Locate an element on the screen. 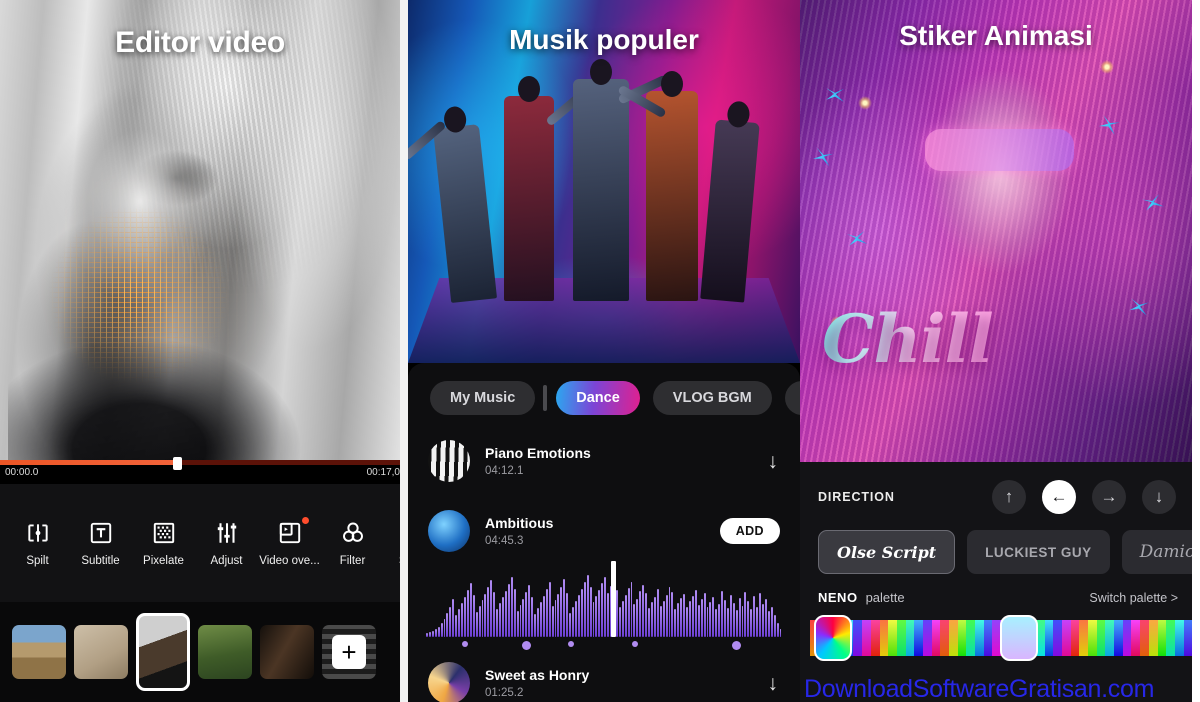 The width and height of the screenshot is (1200, 702). timeline-playhead is located at coordinates (177, 463).